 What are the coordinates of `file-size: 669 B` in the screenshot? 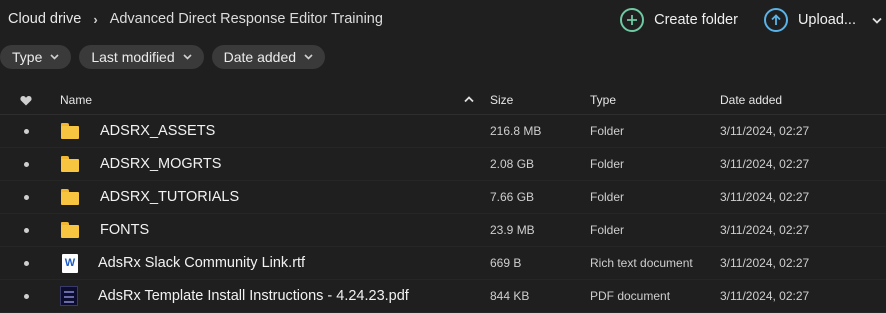 It's located at (506, 263).